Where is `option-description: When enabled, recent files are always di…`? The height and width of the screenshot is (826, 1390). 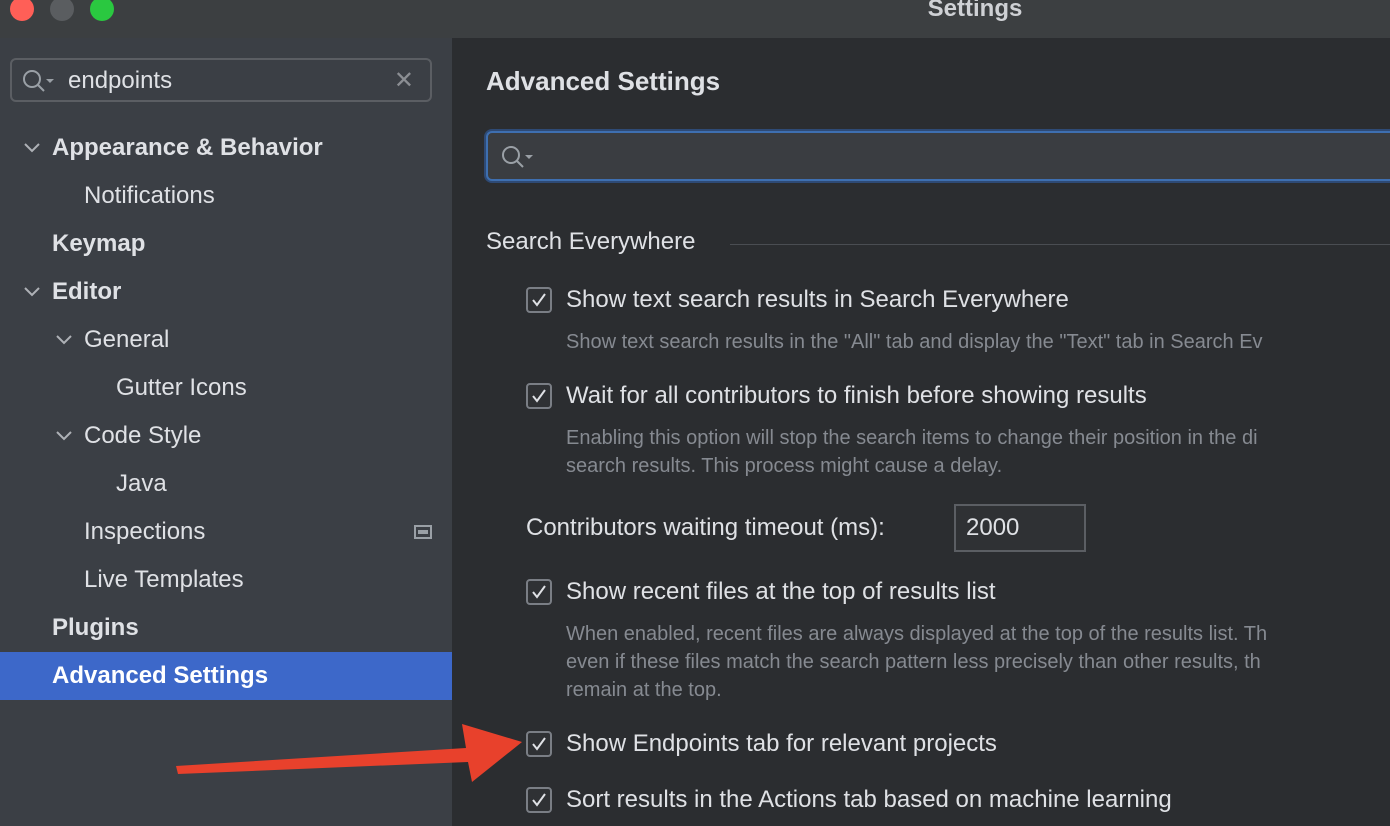
option-description: When enabled, recent files are always di… is located at coordinates (917, 634).